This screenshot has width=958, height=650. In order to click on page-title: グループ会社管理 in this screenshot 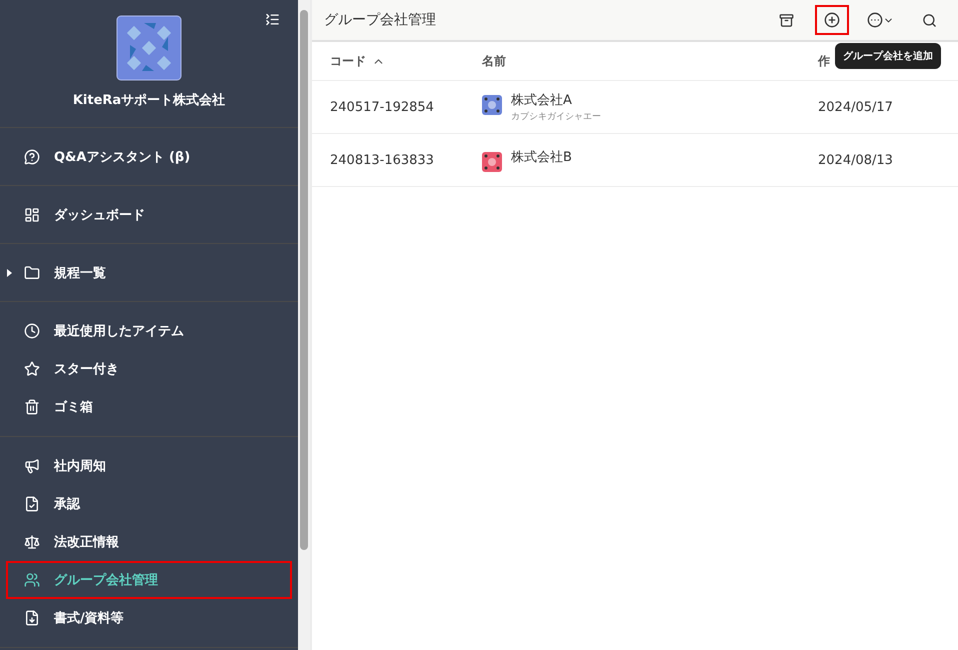, I will do `click(380, 20)`.